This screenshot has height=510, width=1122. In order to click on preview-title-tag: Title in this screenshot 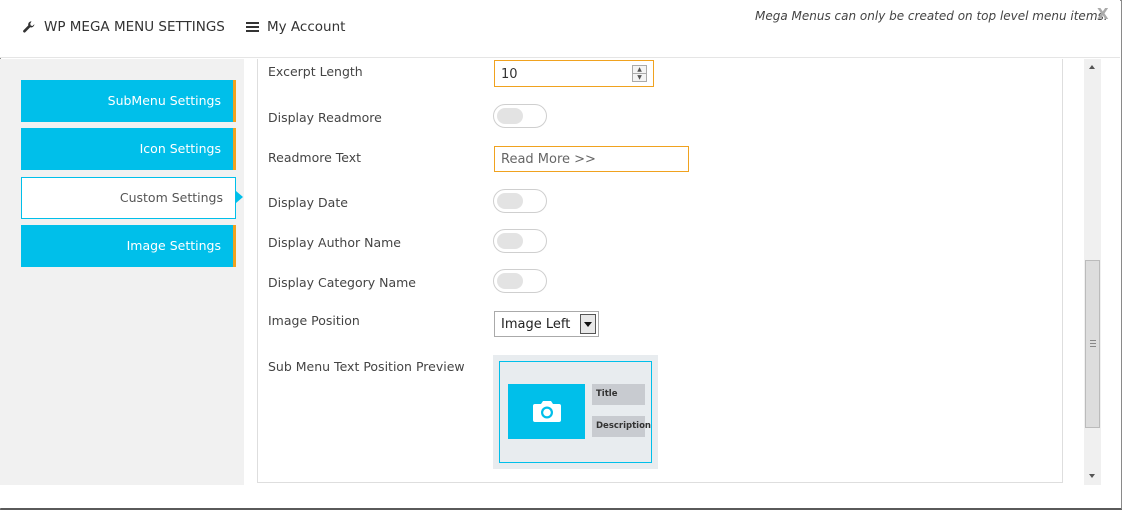, I will do `click(618, 394)`.